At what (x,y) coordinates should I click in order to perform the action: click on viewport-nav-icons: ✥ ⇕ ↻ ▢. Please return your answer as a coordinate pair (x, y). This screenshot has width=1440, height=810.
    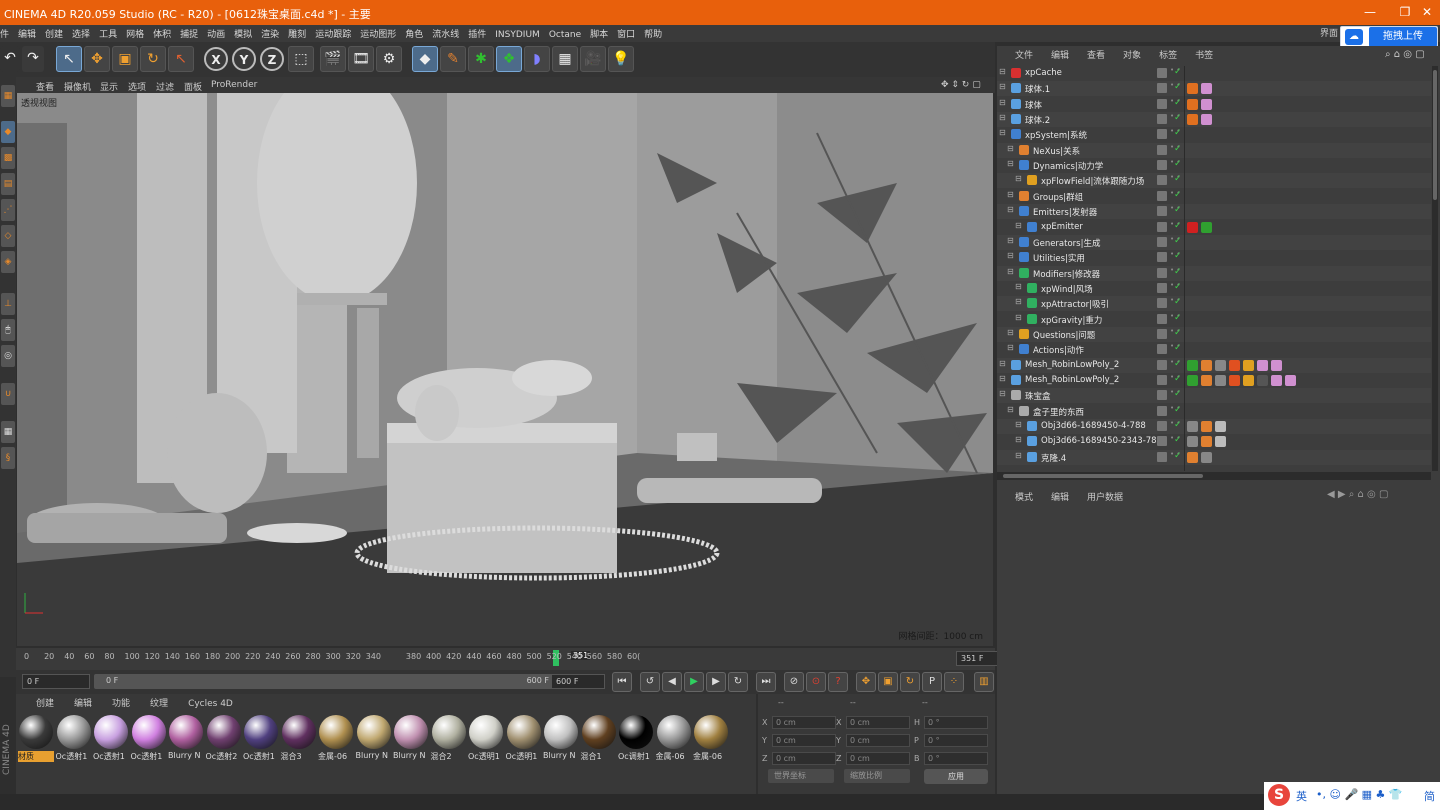
    Looking at the image, I should click on (961, 85).